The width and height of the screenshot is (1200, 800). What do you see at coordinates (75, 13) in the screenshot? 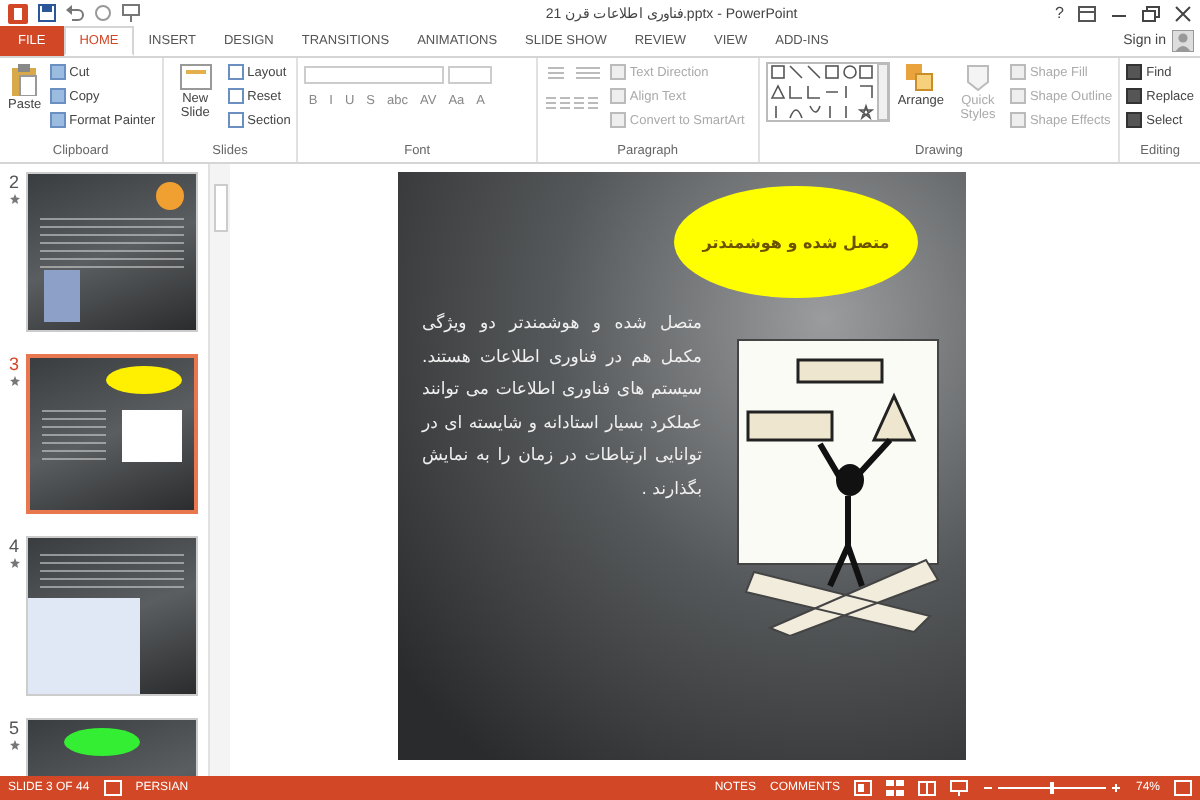
I see `undo-icon` at bounding box center [75, 13].